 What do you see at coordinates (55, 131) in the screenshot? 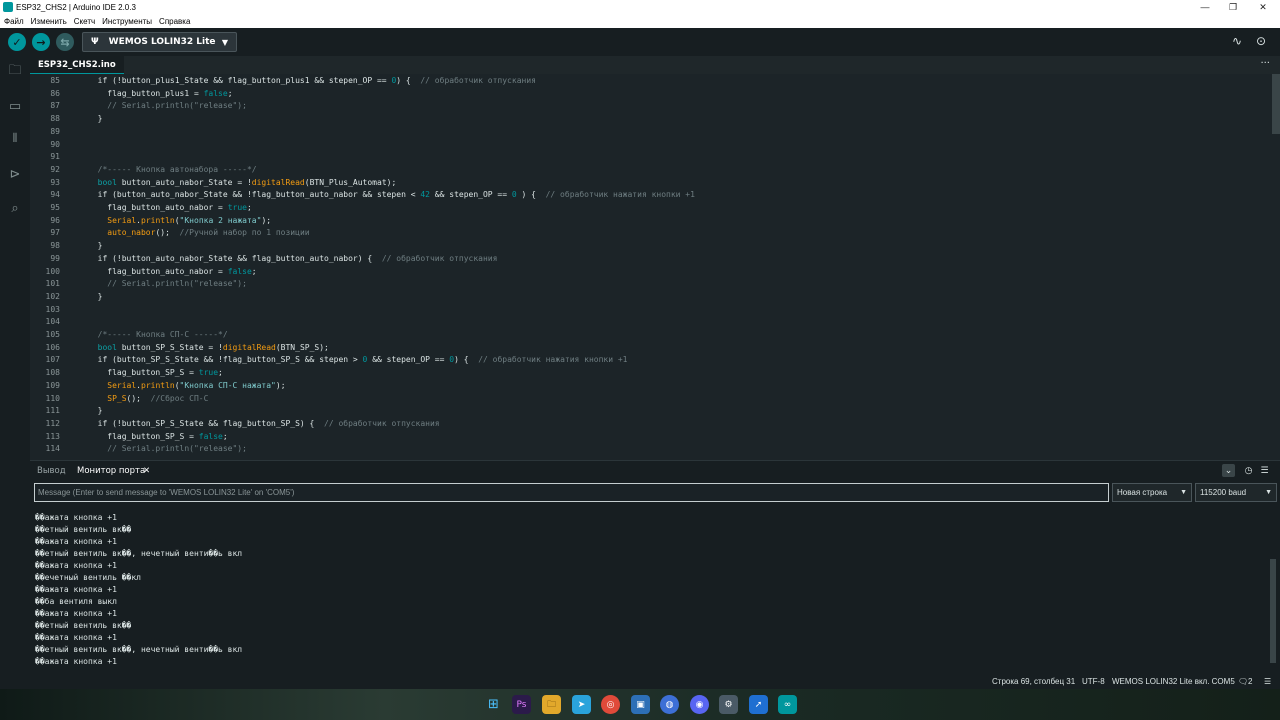
I see `line-number: 89` at bounding box center [55, 131].